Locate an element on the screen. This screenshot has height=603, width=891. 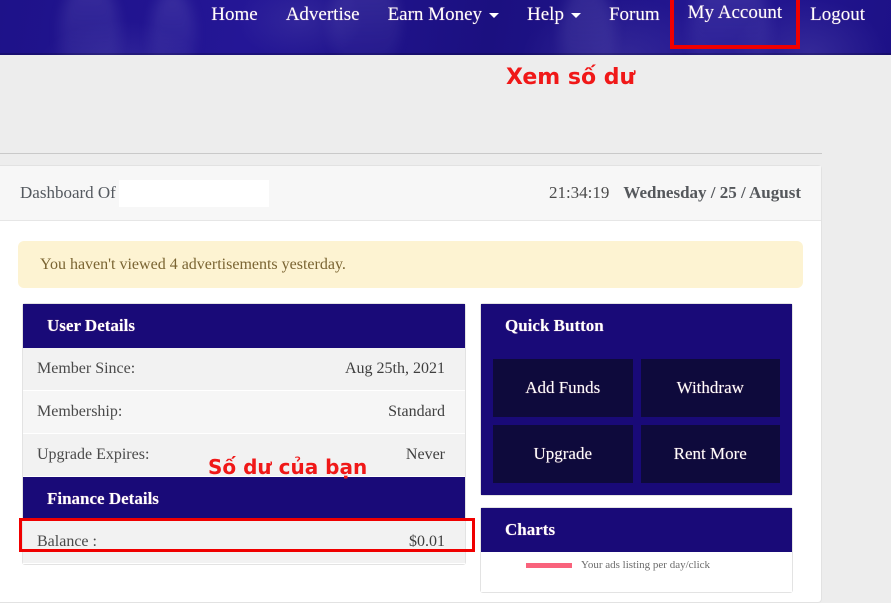
detail-label: Upgrade Expires: is located at coordinates (93, 454).